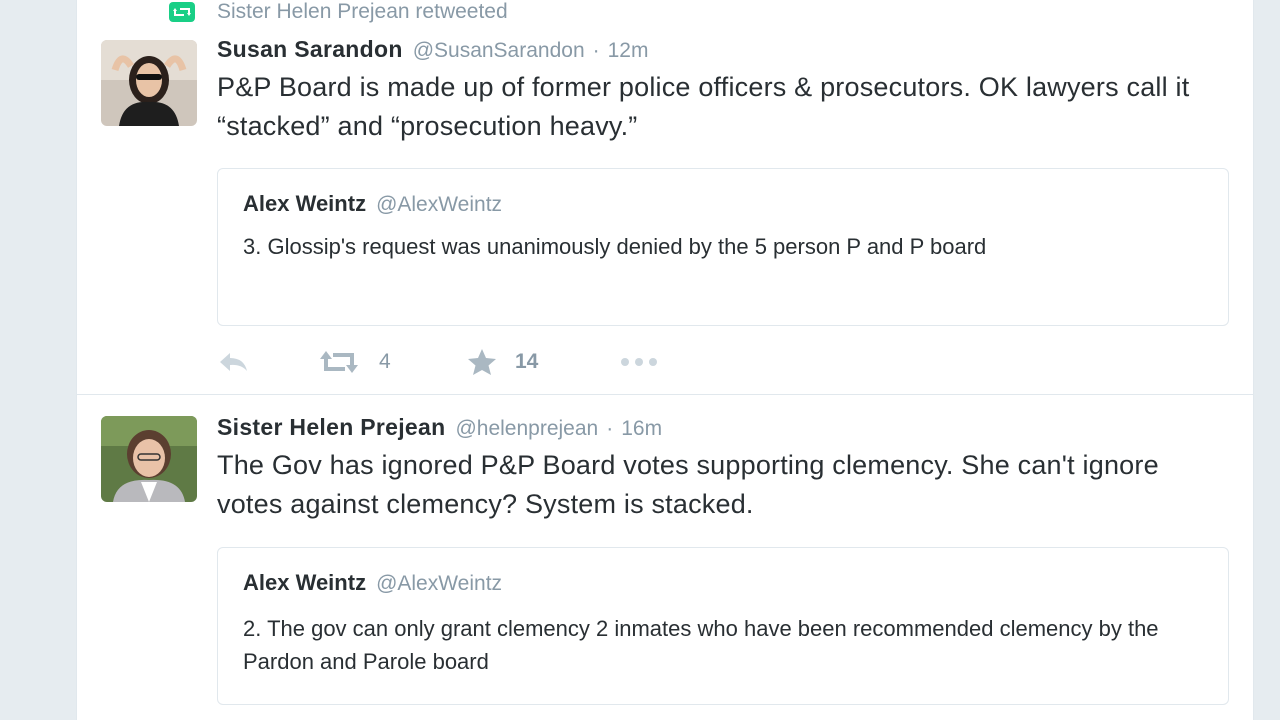  What do you see at coordinates (543, 362) in the screenshot?
I see `favorite-button: 14` at bounding box center [543, 362].